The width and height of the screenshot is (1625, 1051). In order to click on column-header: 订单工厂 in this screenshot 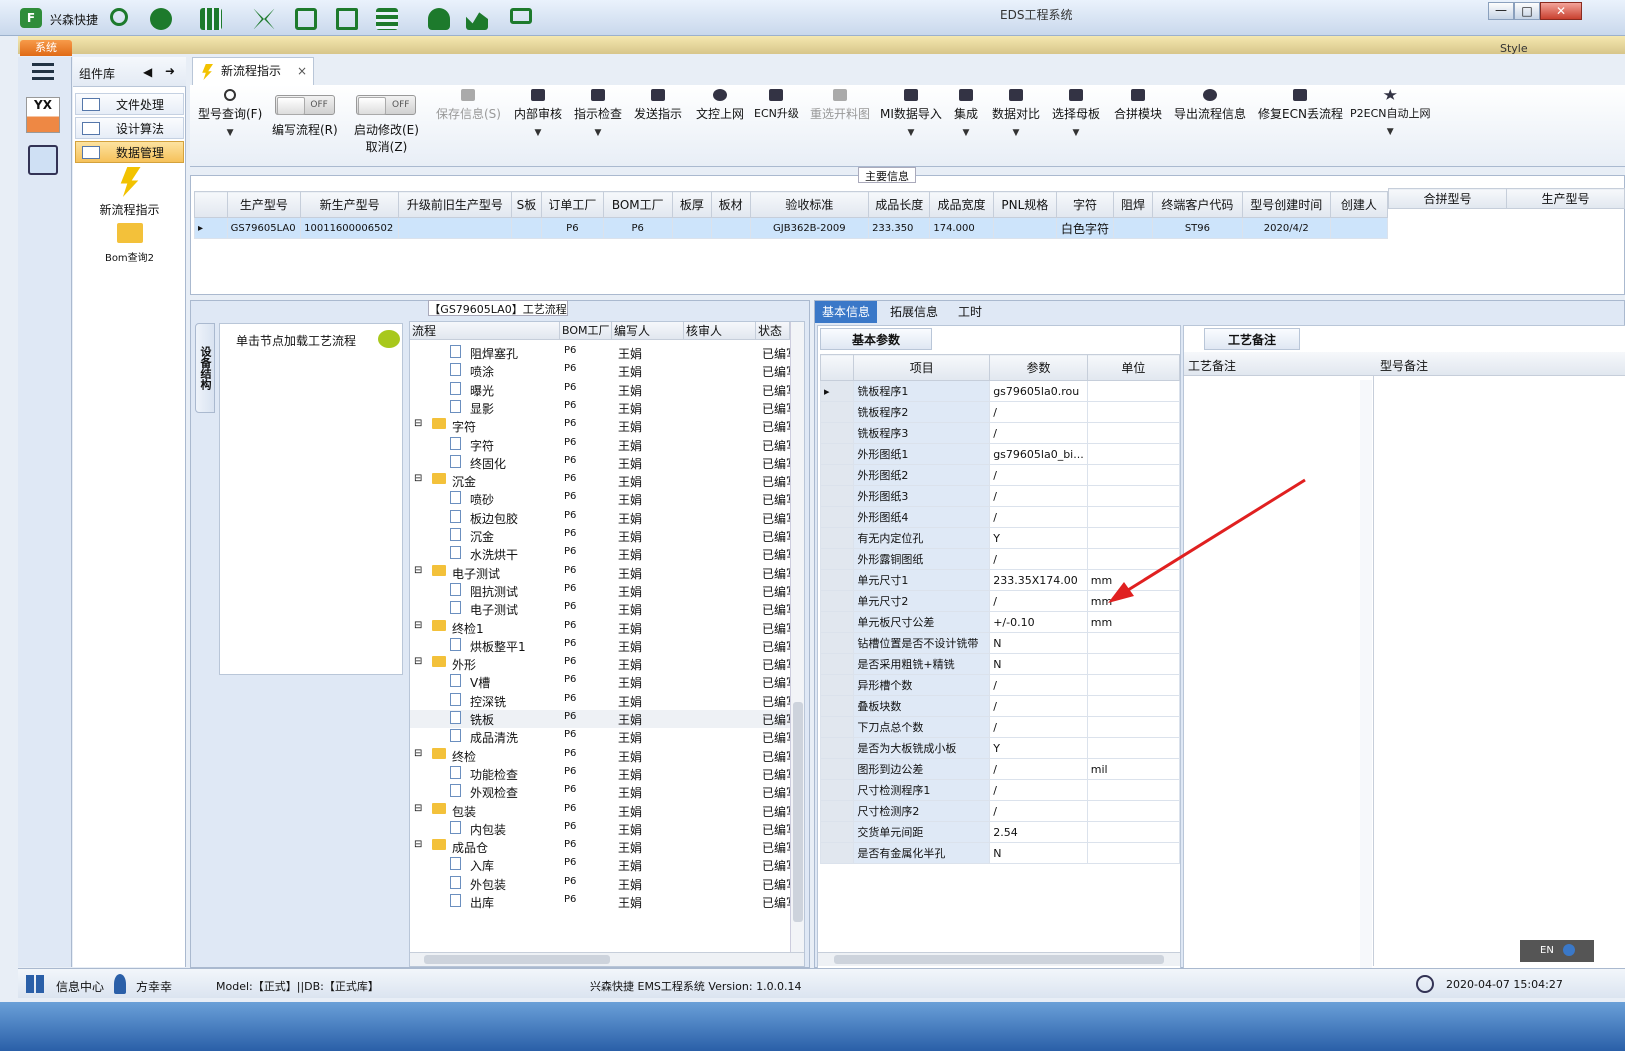, I will do `click(572, 204)`.